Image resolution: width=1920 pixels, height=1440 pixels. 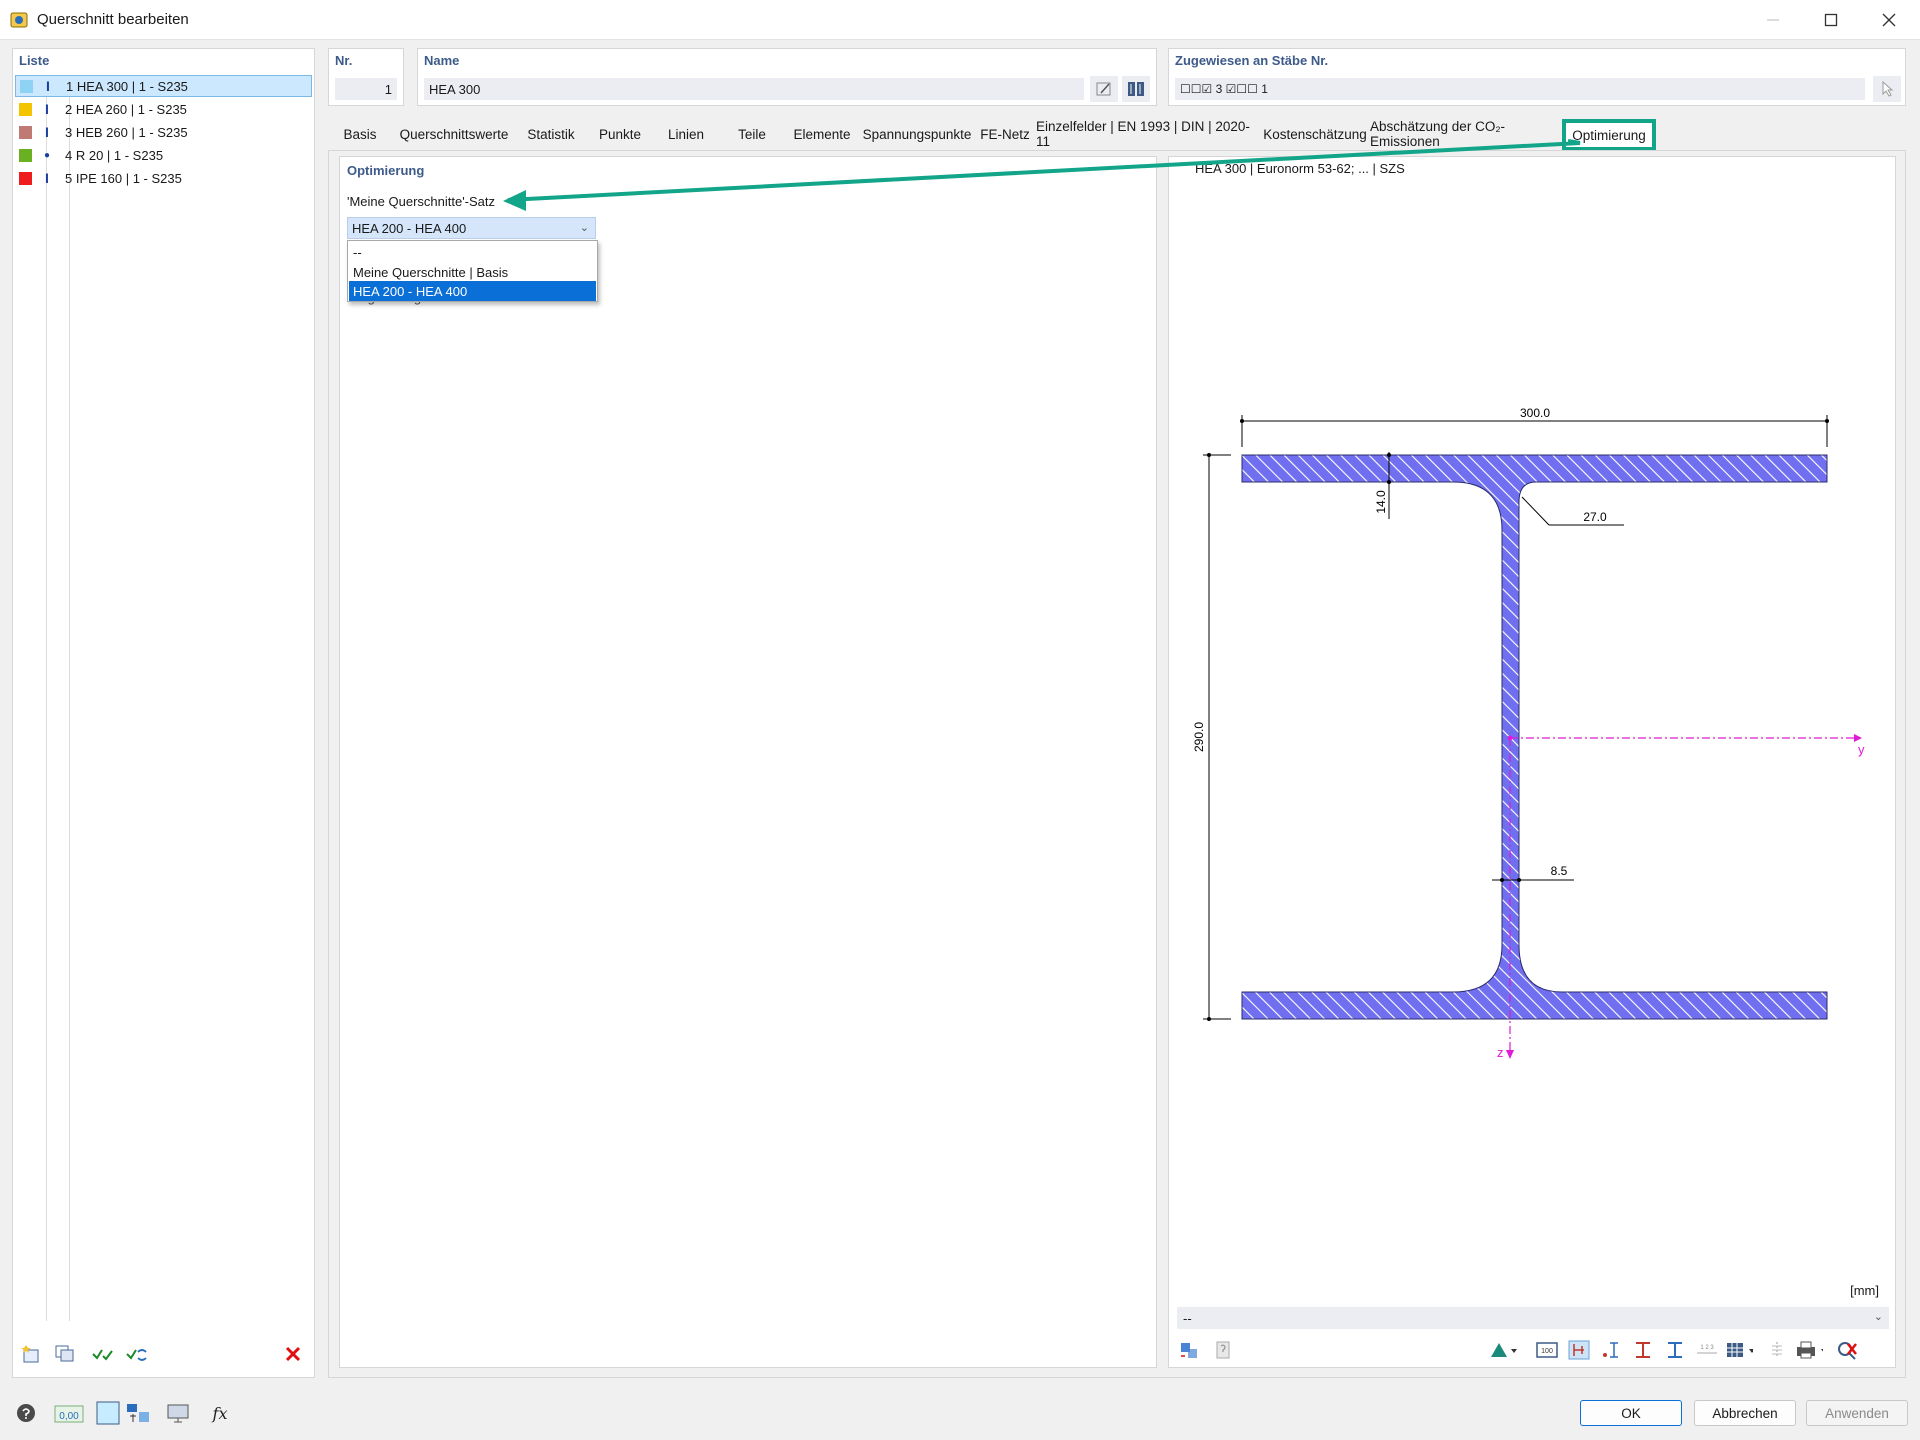 I want to click on tab-elemente: Elemente, so click(x=822, y=134).